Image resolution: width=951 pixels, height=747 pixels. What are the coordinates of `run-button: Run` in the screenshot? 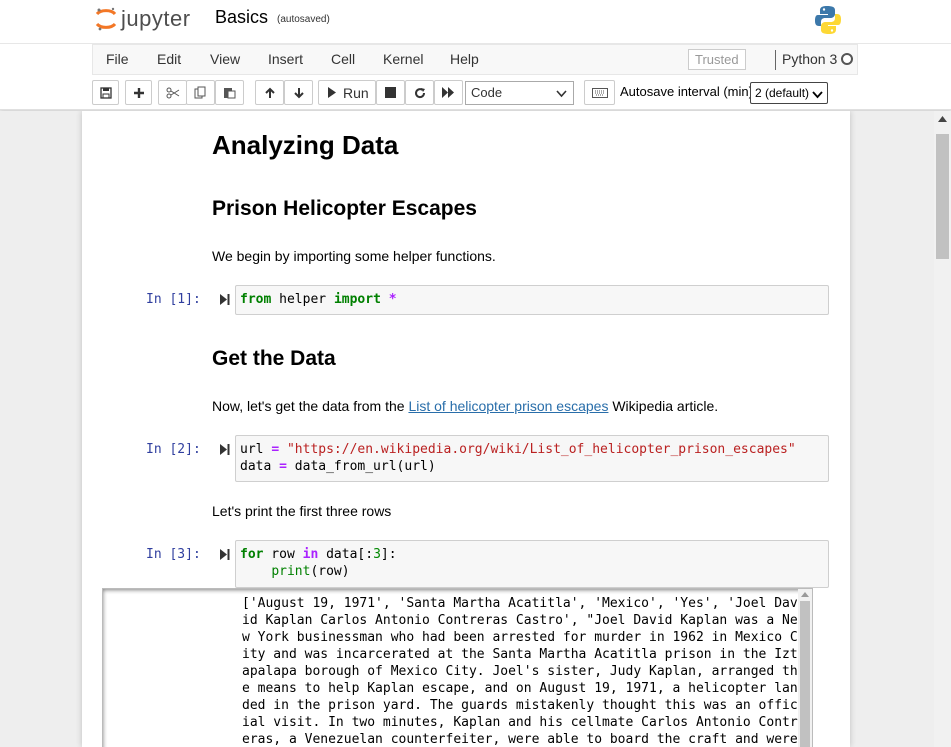 It's located at (347, 92).